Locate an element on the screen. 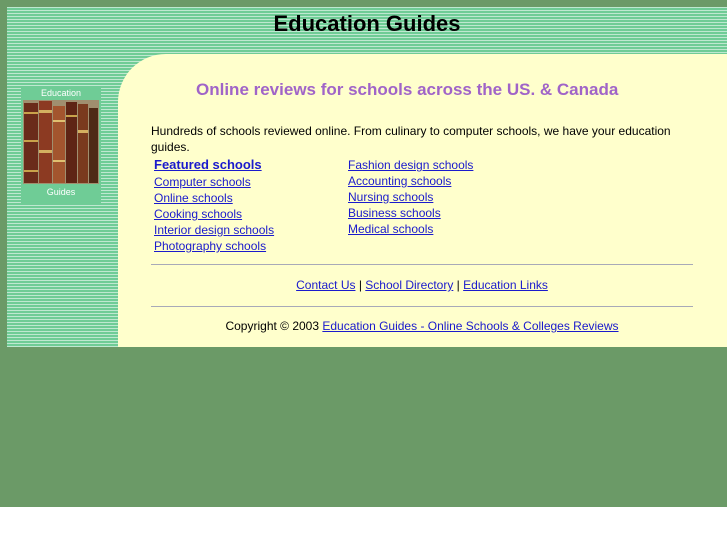 The height and width of the screenshot is (545, 727). books-icon is located at coordinates (61, 142).